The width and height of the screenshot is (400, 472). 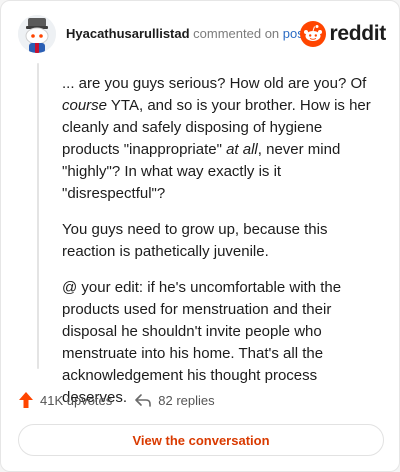 What do you see at coordinates (201, 440) in the screenshot?
I see `view-conversation-button: View the conversation` at bounding box center [201, 440].